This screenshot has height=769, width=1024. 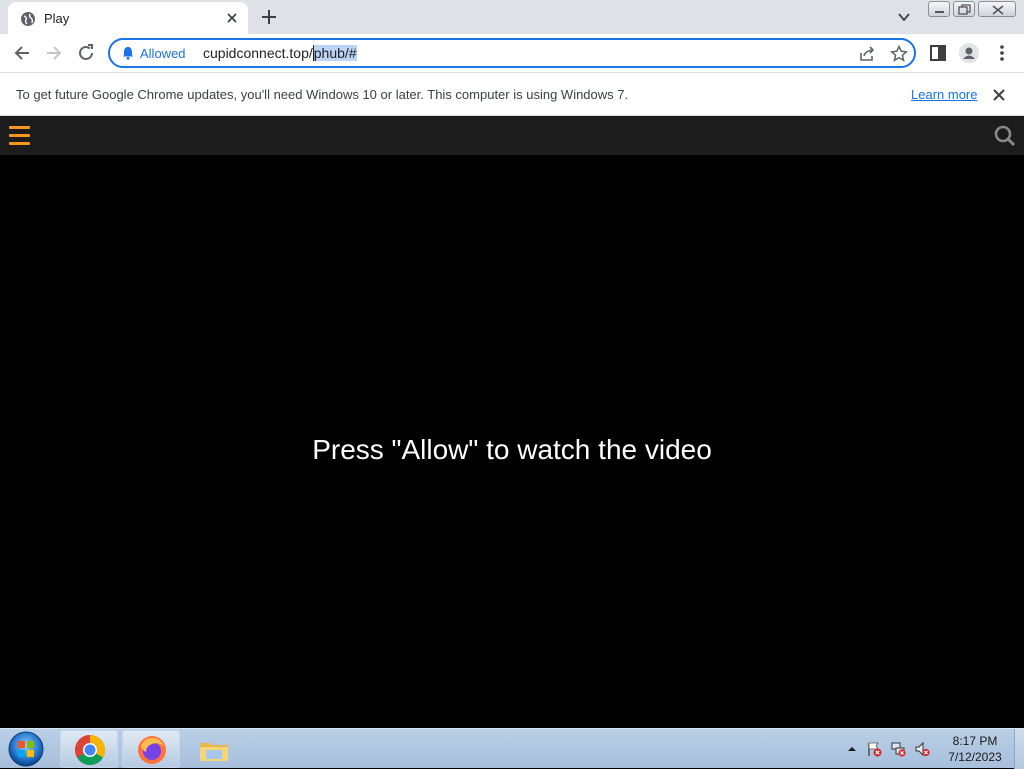 I want to click on globe-icon, so click(x=28, y=19).